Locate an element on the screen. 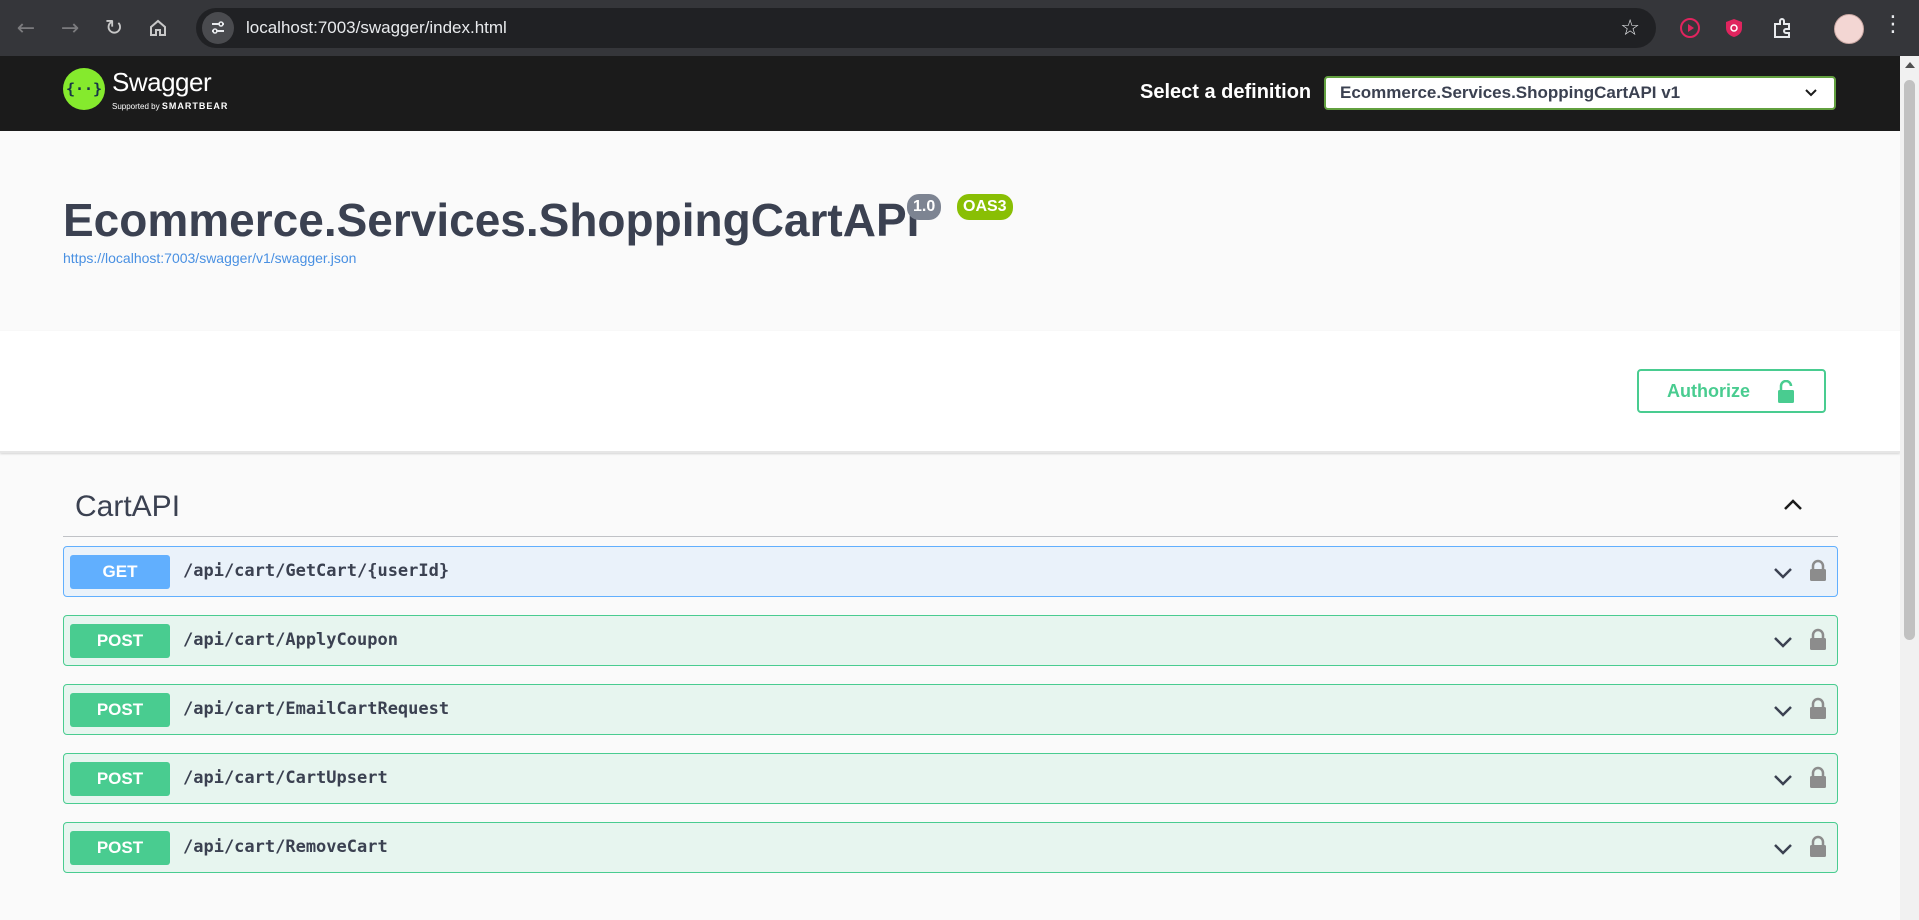 Image resolution: width=1919 pixels, height=920 pixels. url-text: localhost:7003/swagger/index.html is located at coordinates (376, 28).